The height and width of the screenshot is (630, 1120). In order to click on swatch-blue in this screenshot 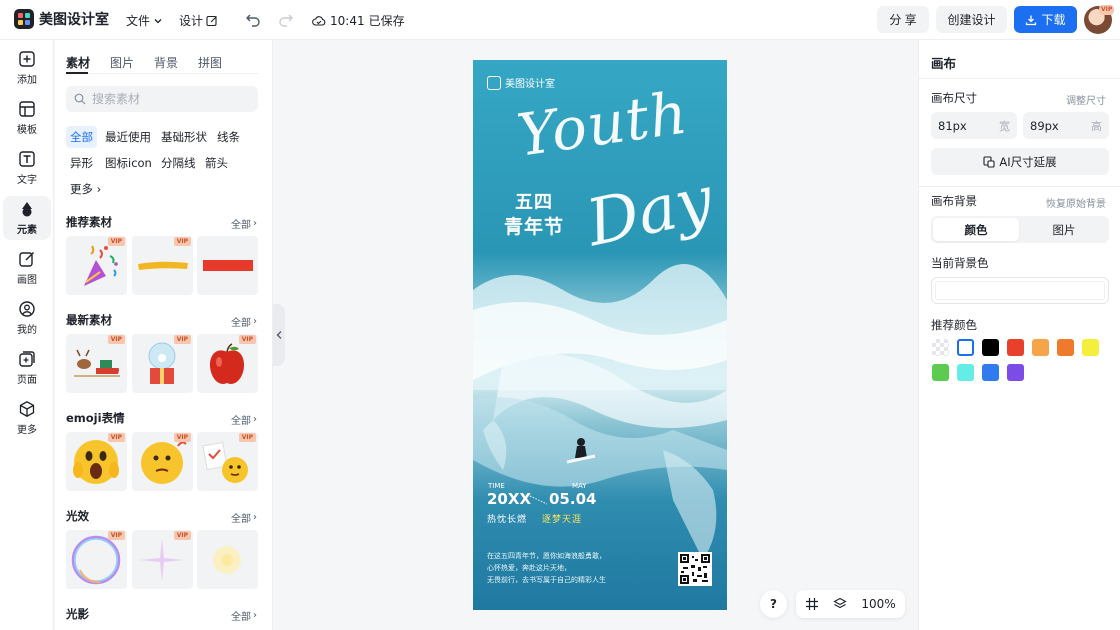, I will do `click(990, 372)`.